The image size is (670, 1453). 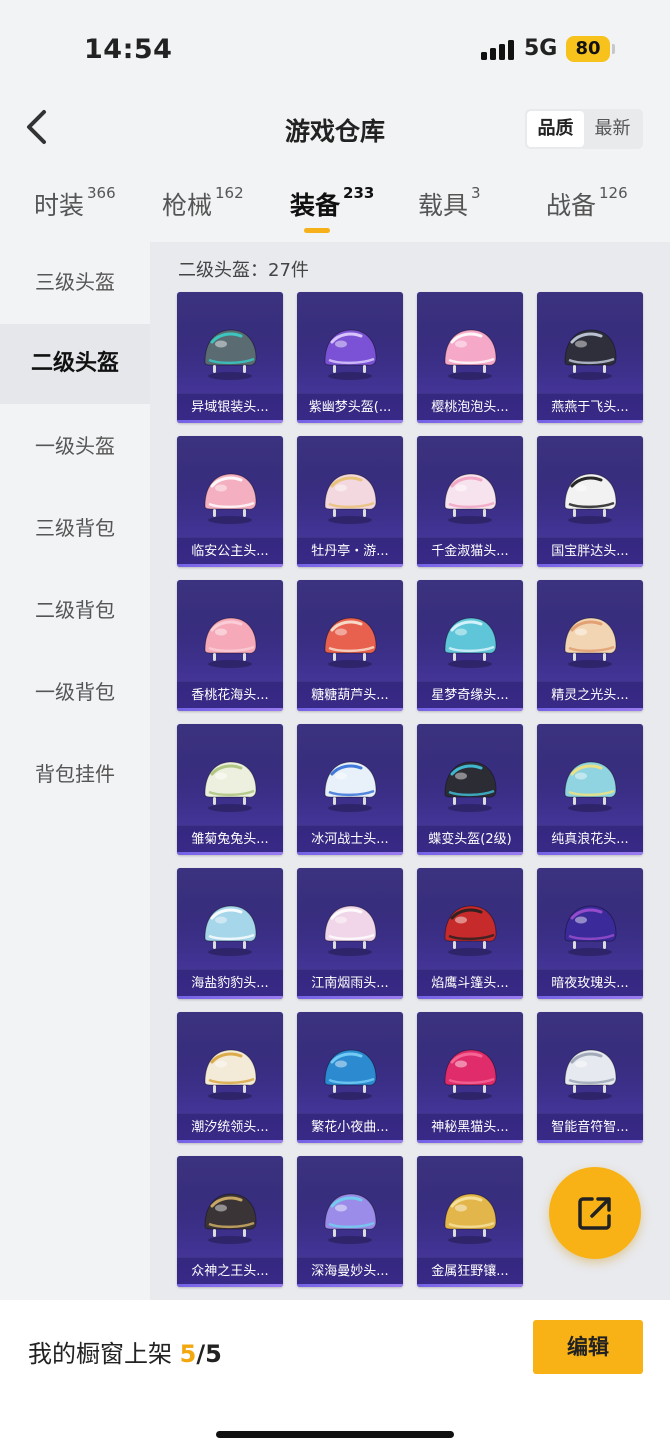 I want to click on showcase-current: 5, so click(x=188, y=1354).